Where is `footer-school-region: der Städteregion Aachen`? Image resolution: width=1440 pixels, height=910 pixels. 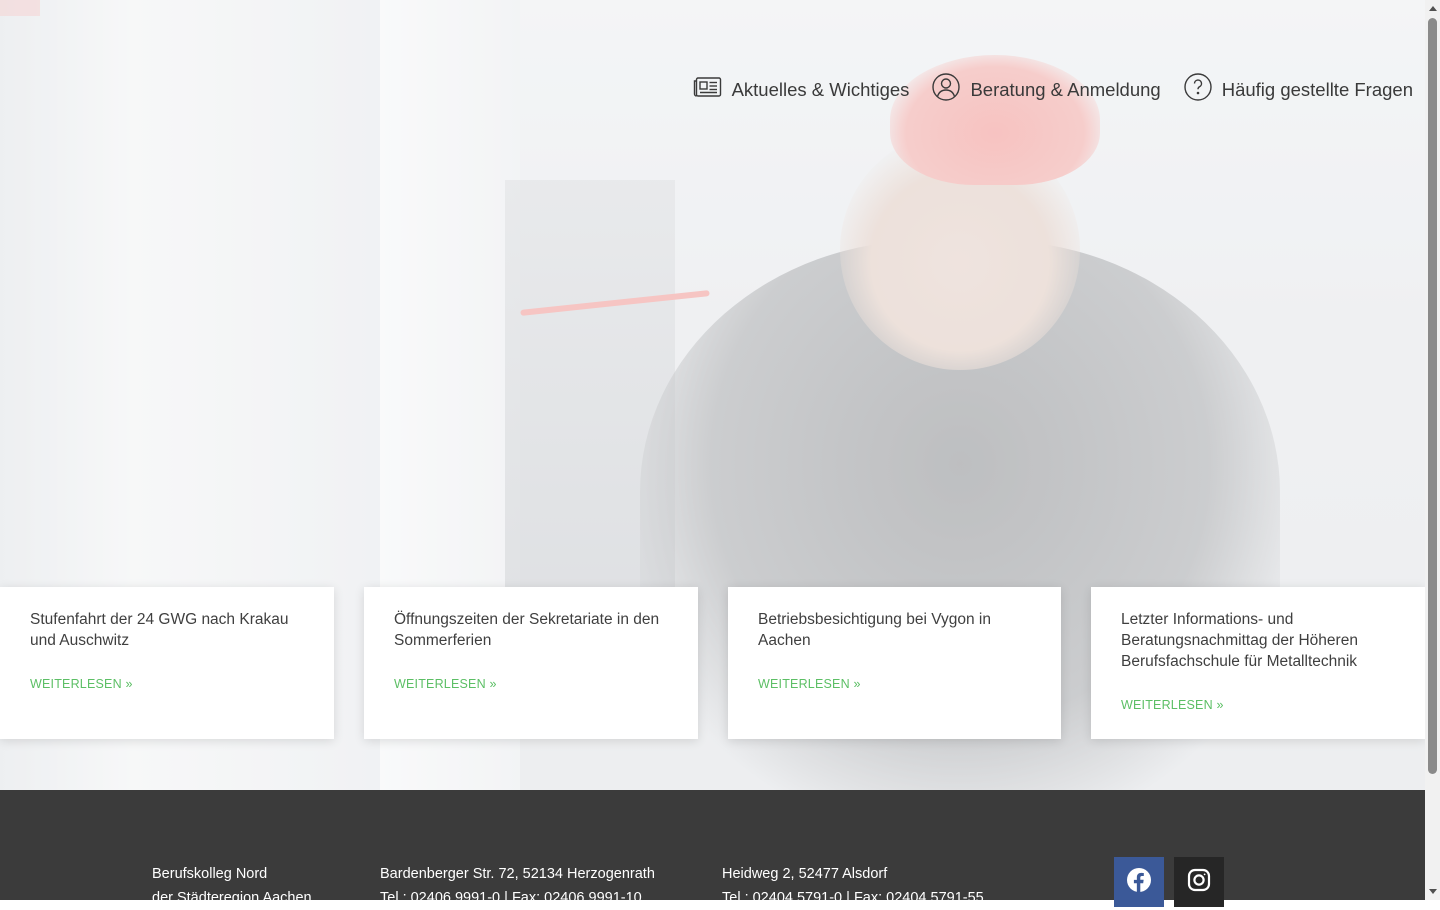 footer-school-region: der Städteregion Aachen is located at coordinates (232, 898).